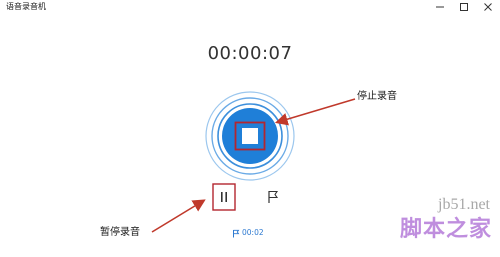 This screenshot has width=500, height=257. I want to click on marker-flag-icon, so click(236, 233).